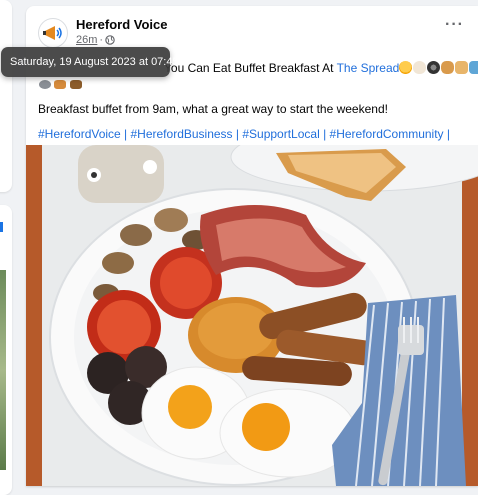 The width and height of the screenshot is (478, 495). Describe the element at coordinates (1, 227) in the screenshot. I see `left-link-fragment` at that location.